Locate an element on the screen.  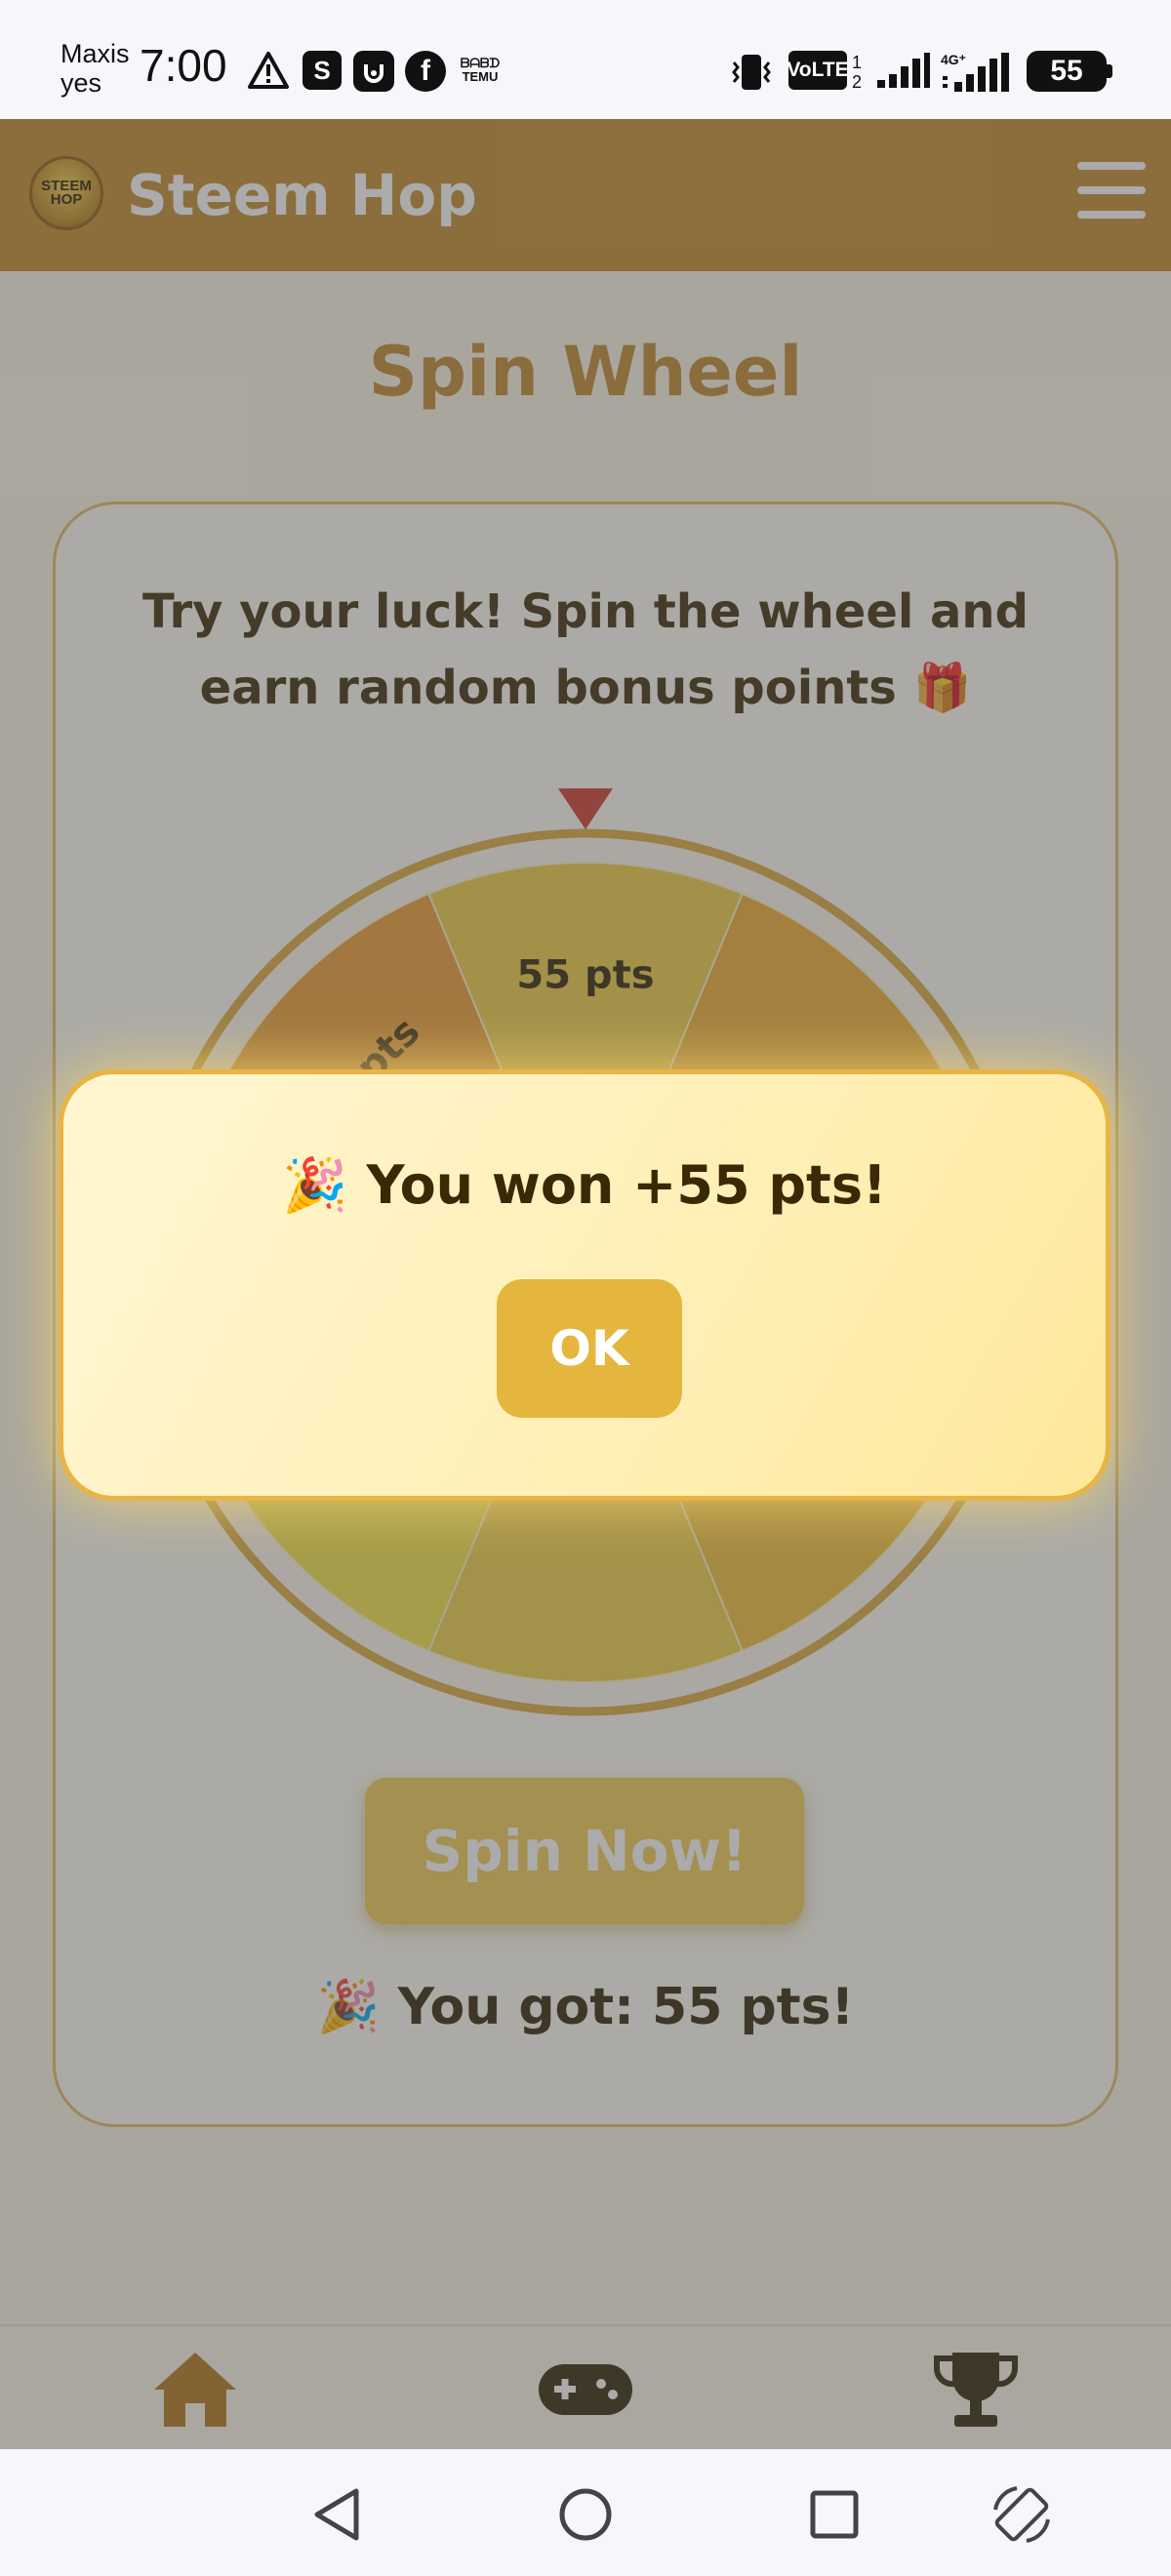
recents-icon is located at coordinates (834, 2514).